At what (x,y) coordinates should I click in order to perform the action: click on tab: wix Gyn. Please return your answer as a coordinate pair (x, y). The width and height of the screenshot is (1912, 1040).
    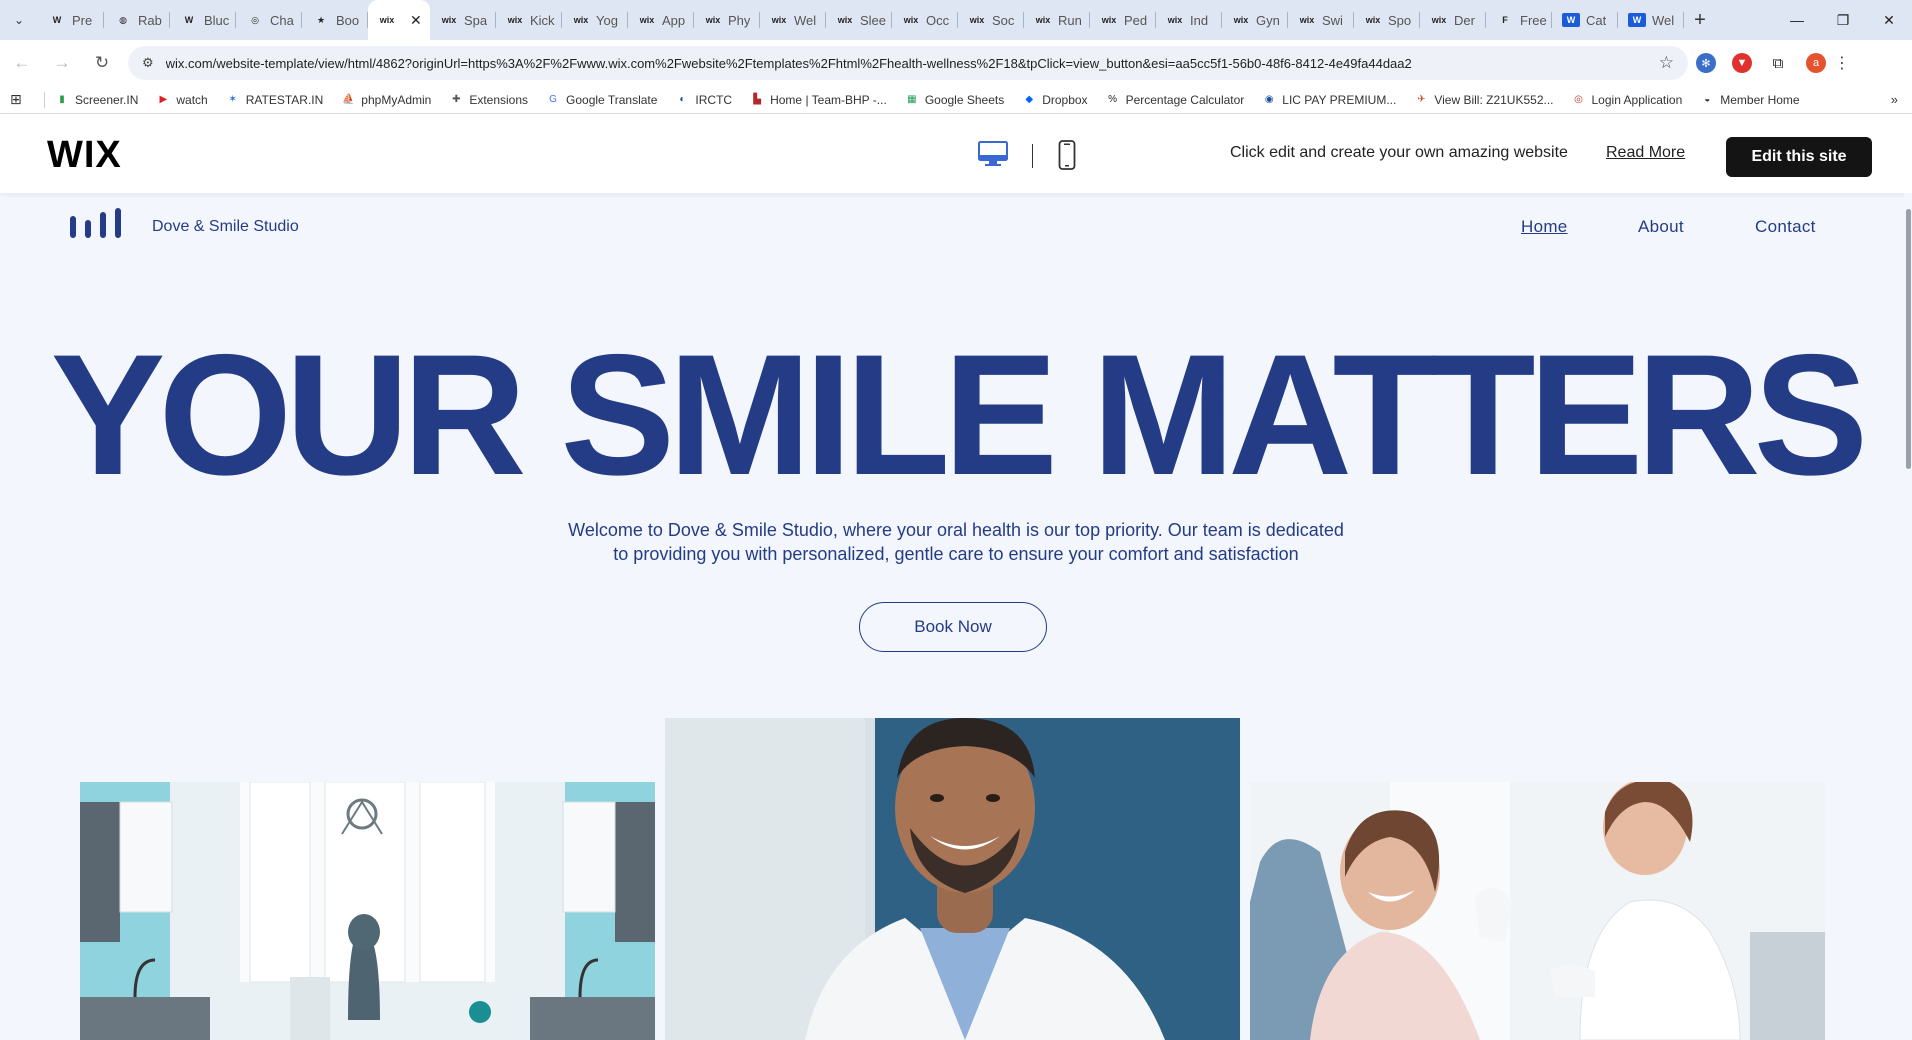
    Looking at the image, I should click on (1255, 20).